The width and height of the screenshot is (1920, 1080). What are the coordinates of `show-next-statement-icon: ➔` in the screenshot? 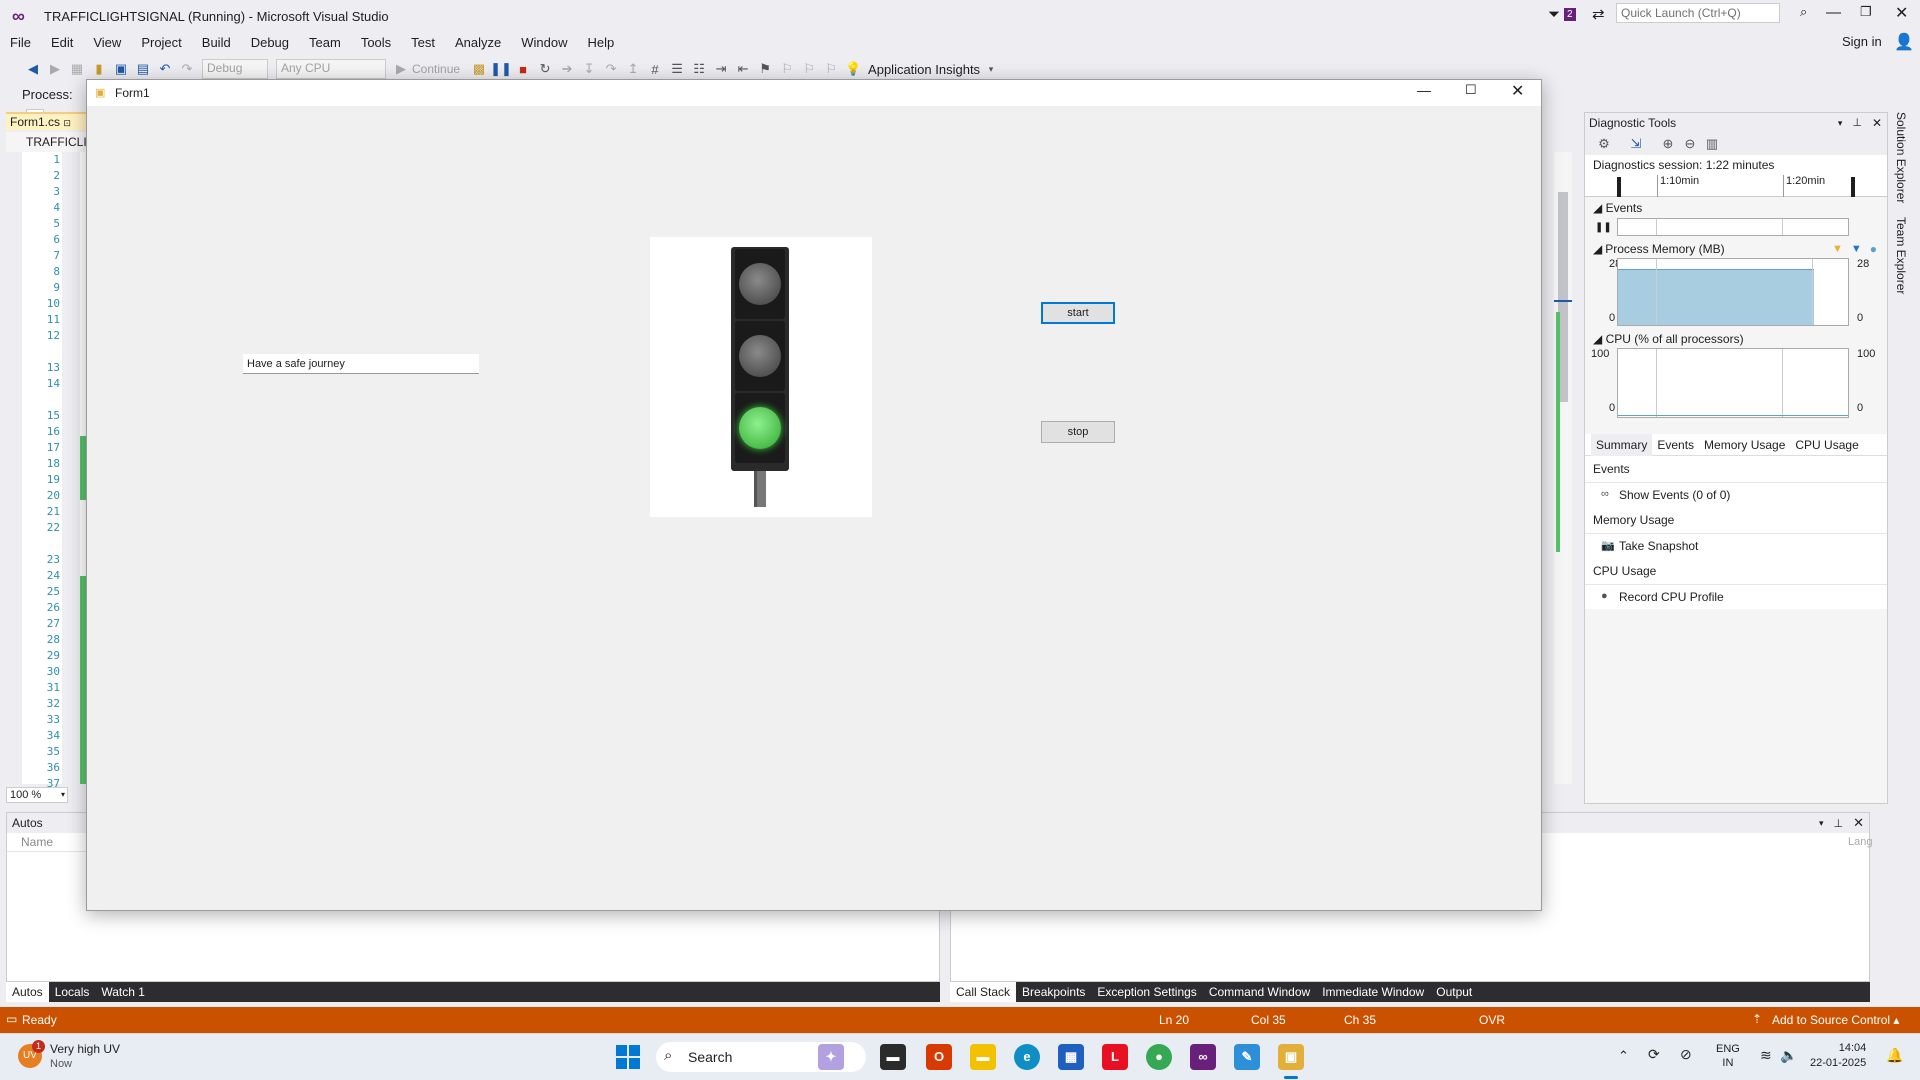 It's located at (567, 69).